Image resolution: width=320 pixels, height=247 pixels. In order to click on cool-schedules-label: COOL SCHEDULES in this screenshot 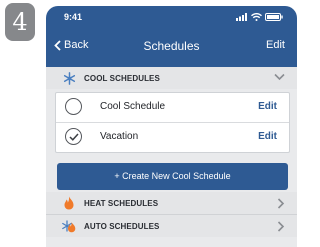, I will do `click(122, 78)`.